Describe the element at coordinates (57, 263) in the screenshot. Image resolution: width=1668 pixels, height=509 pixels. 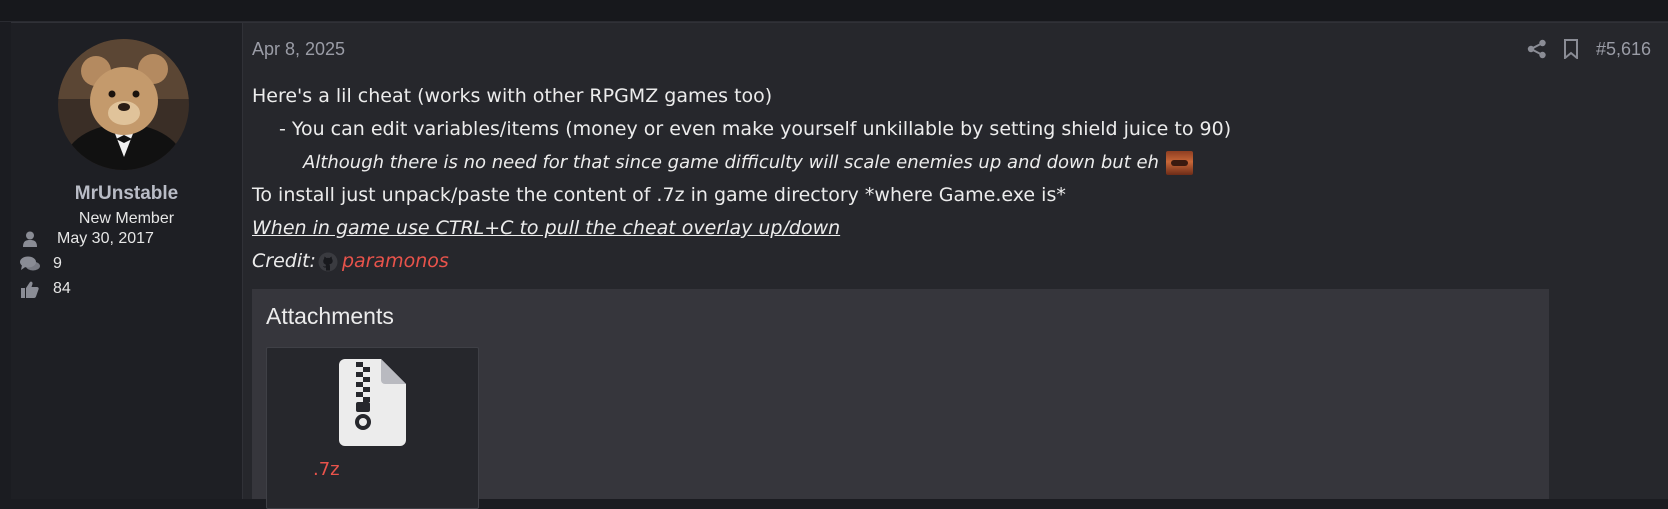
I see `messages-count: 9` at that location.